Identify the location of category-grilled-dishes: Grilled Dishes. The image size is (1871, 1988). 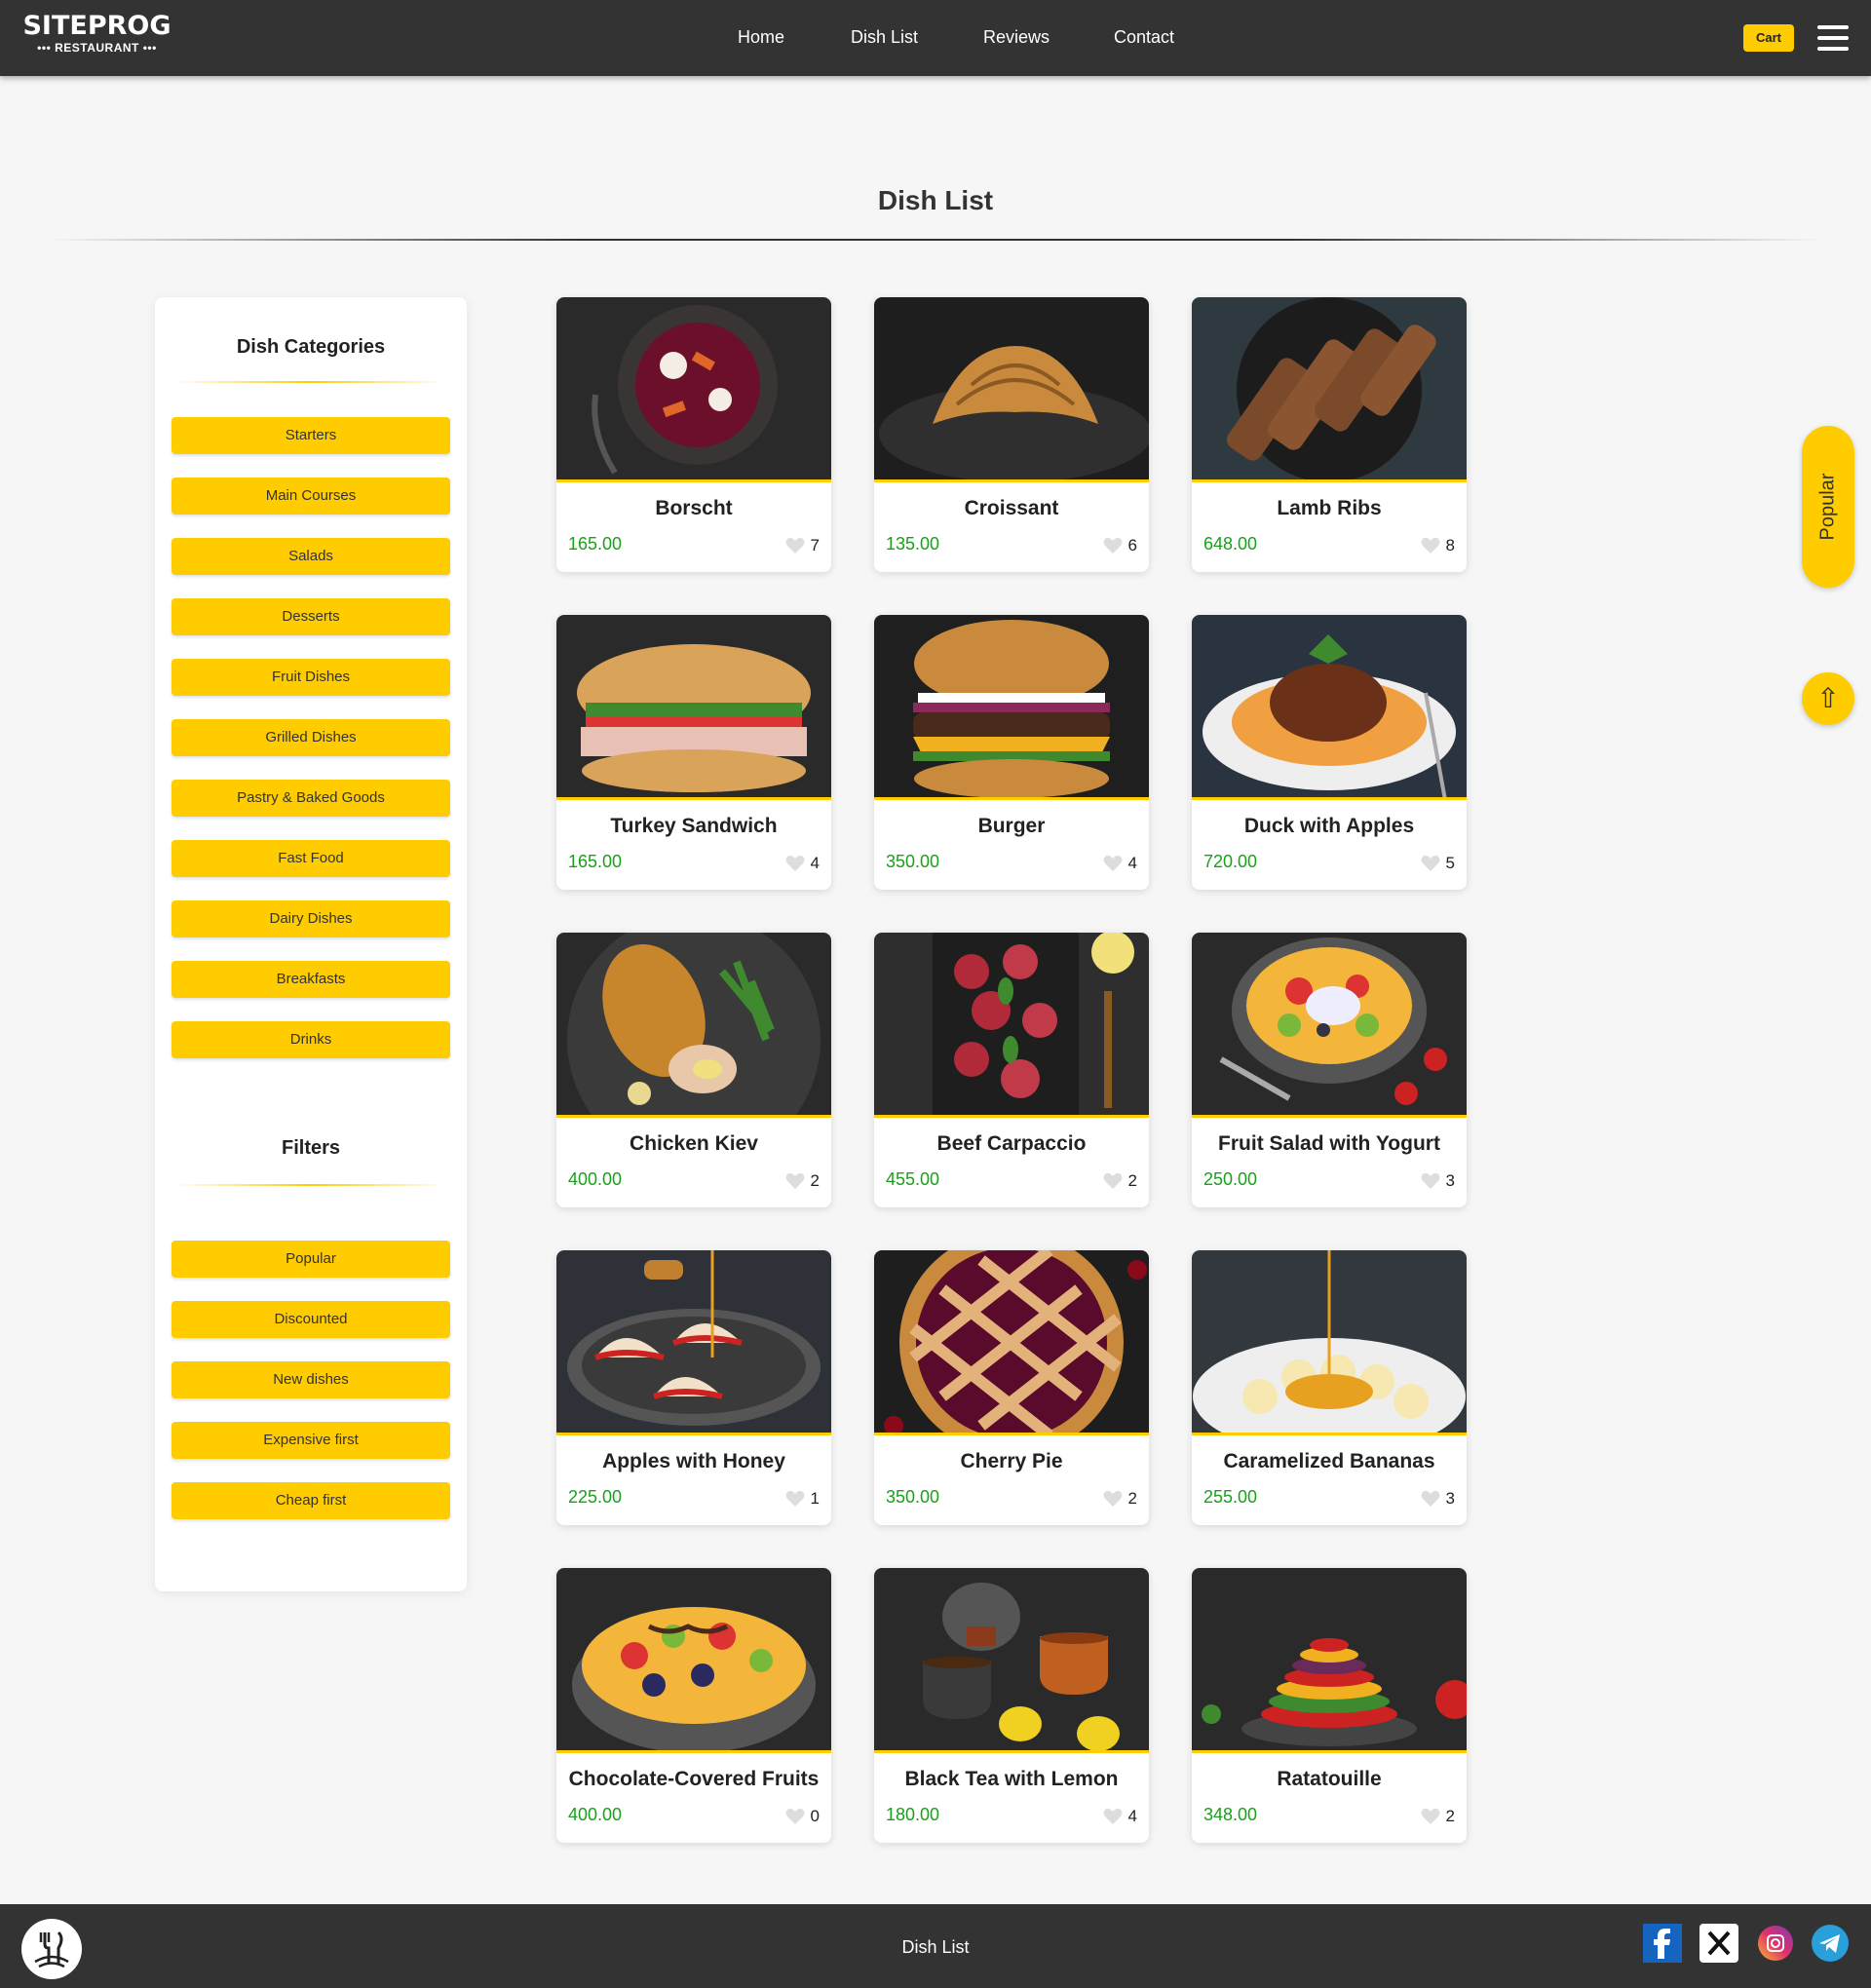
(311, 738).